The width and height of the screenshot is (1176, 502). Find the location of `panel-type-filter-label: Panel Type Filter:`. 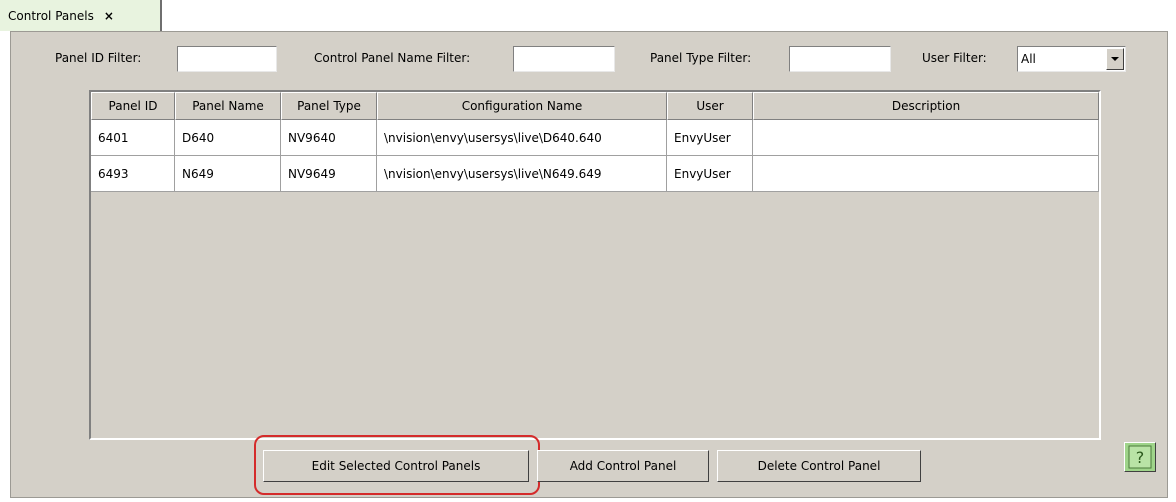

panel-type-filter-label: Panel Type Filter: is located at coordinates (701, 58).